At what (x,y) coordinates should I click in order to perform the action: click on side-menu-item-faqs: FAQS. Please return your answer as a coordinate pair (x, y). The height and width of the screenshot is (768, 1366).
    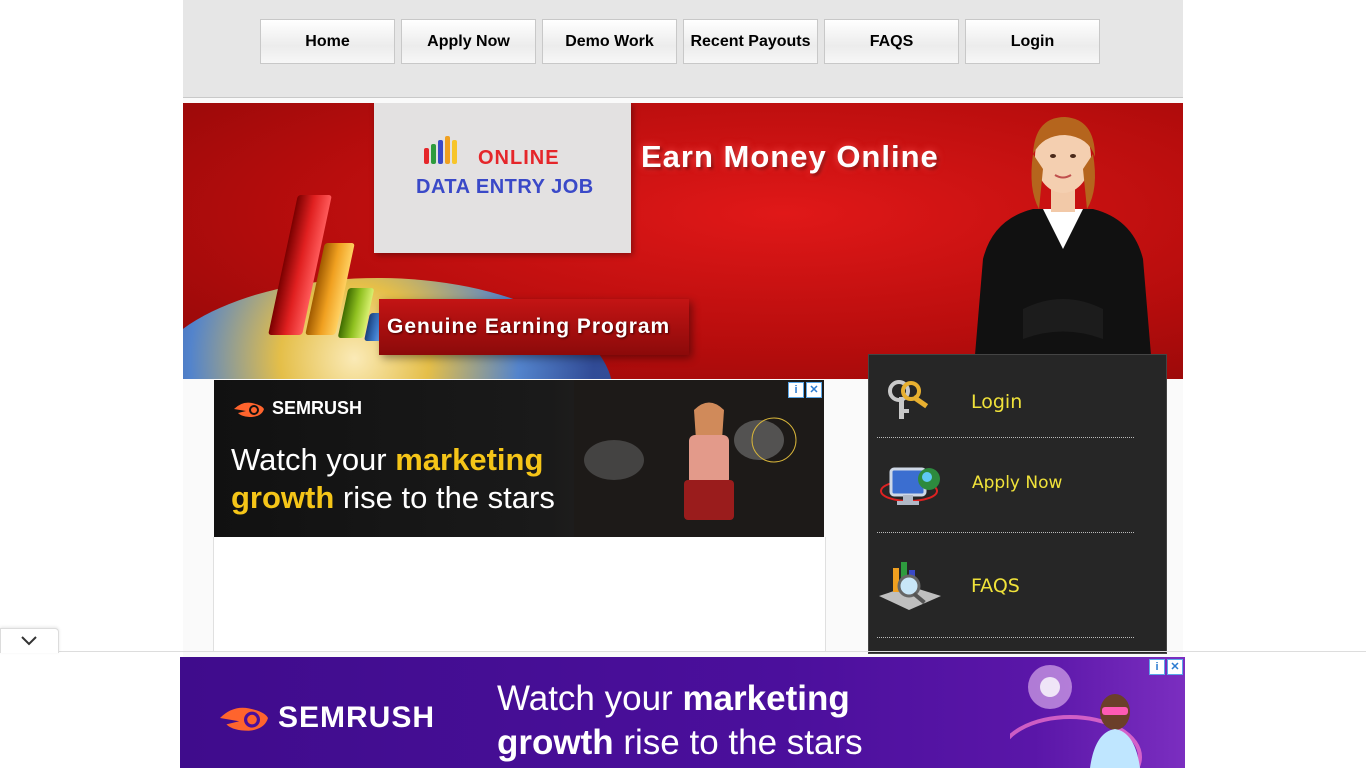
    Looking at the image, I should click on (1005, 585).